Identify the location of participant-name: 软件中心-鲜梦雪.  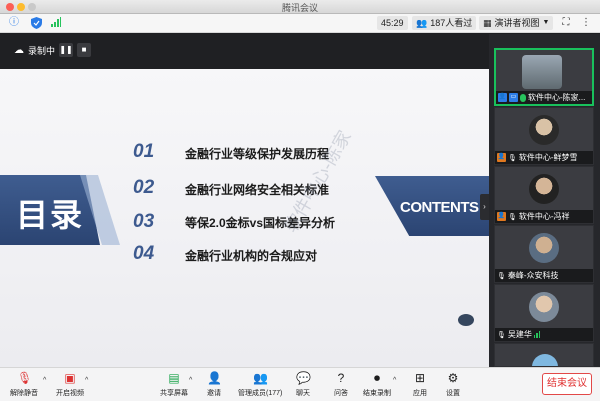
(548, 157).